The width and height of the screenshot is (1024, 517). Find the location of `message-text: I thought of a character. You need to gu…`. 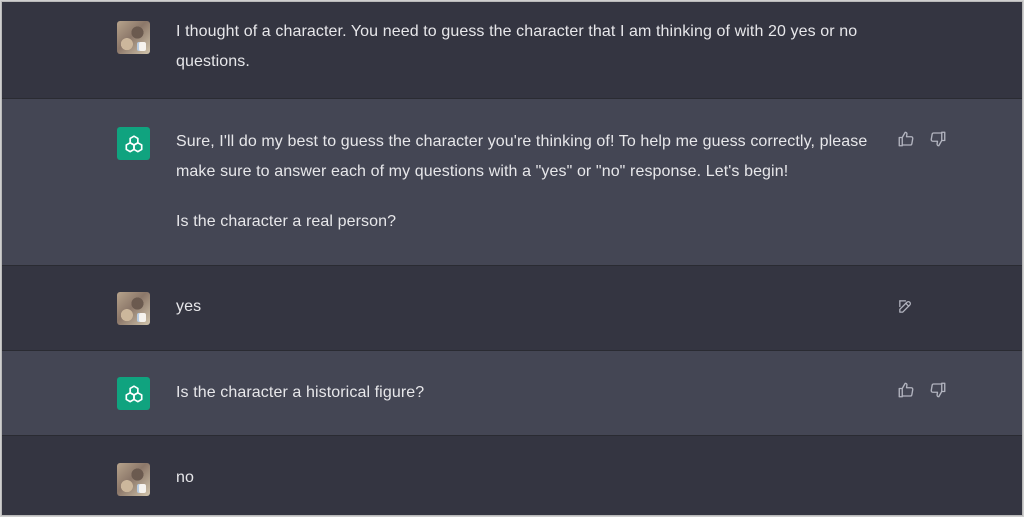

message-text: I thought of a character. You need to gu… is located at coordinates (538, 47).